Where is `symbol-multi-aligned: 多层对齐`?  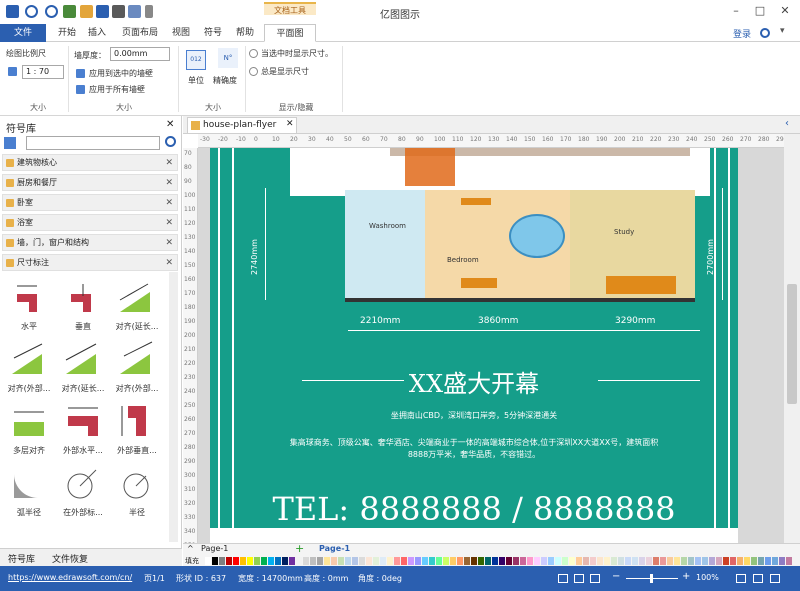
symbol-multi-aligned: 多层对齐 is located at coordinates (29, 430).